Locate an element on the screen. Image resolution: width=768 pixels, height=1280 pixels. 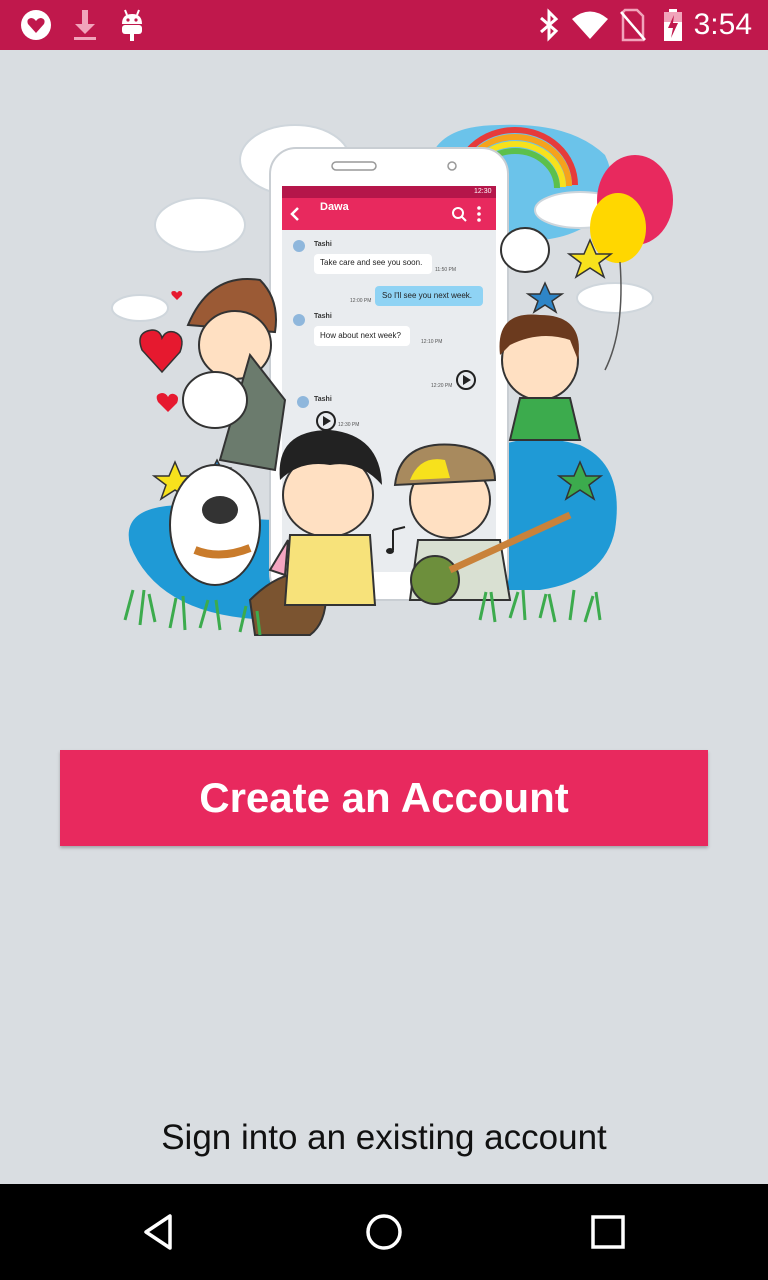
sign-in-link: Sign into an existing account is located at coordinates (384, 1138).